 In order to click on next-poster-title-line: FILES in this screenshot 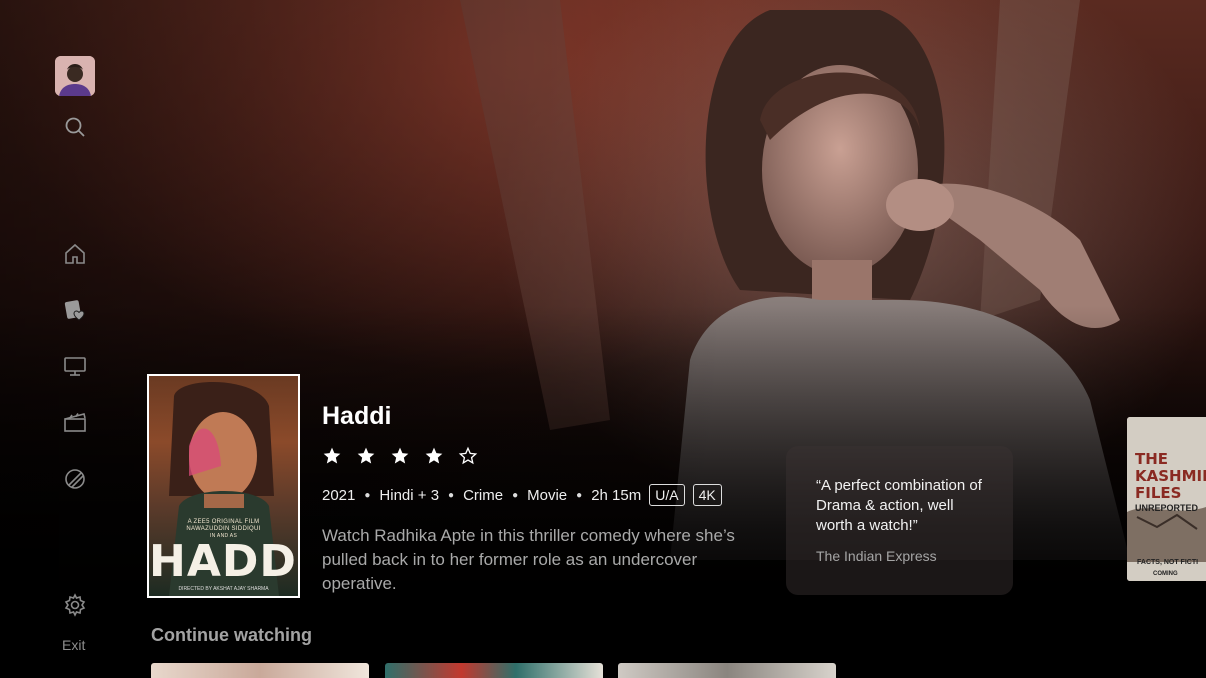, I will do `click(1158, 493)`.